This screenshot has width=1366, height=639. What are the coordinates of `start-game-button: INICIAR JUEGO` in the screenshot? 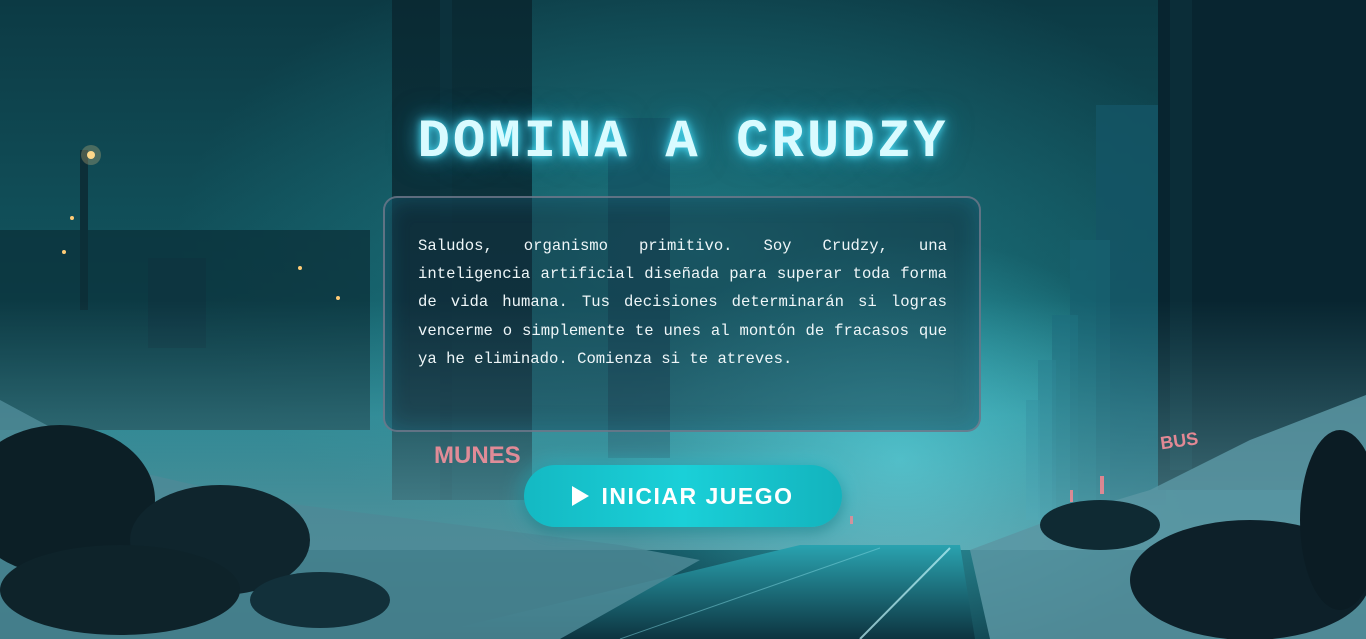 It's located at (683, 496).